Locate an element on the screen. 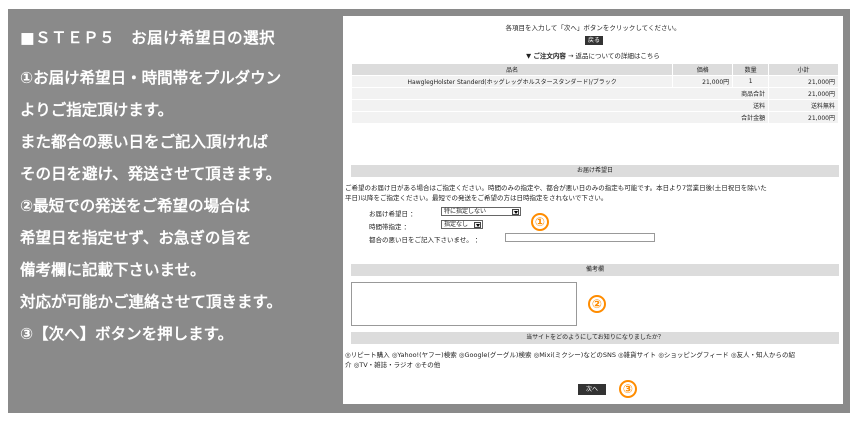 The height and width of the screenshot is (425, 860). summary-row: 商品合計 21,000円 is located at coordinates (594, 93).